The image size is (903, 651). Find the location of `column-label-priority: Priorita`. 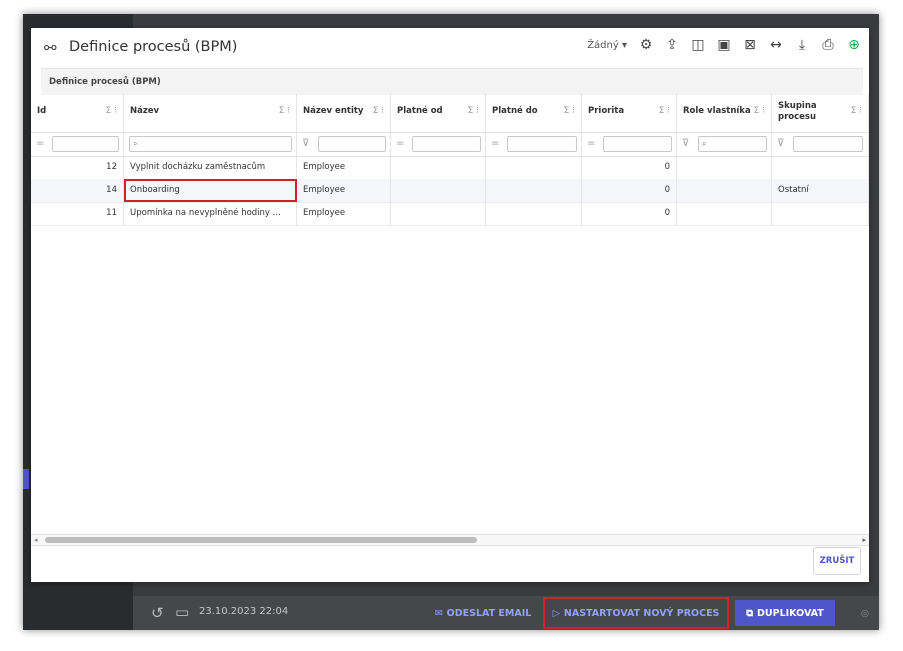

column-label-priority: Priorita is located at coordinates (606, 111).